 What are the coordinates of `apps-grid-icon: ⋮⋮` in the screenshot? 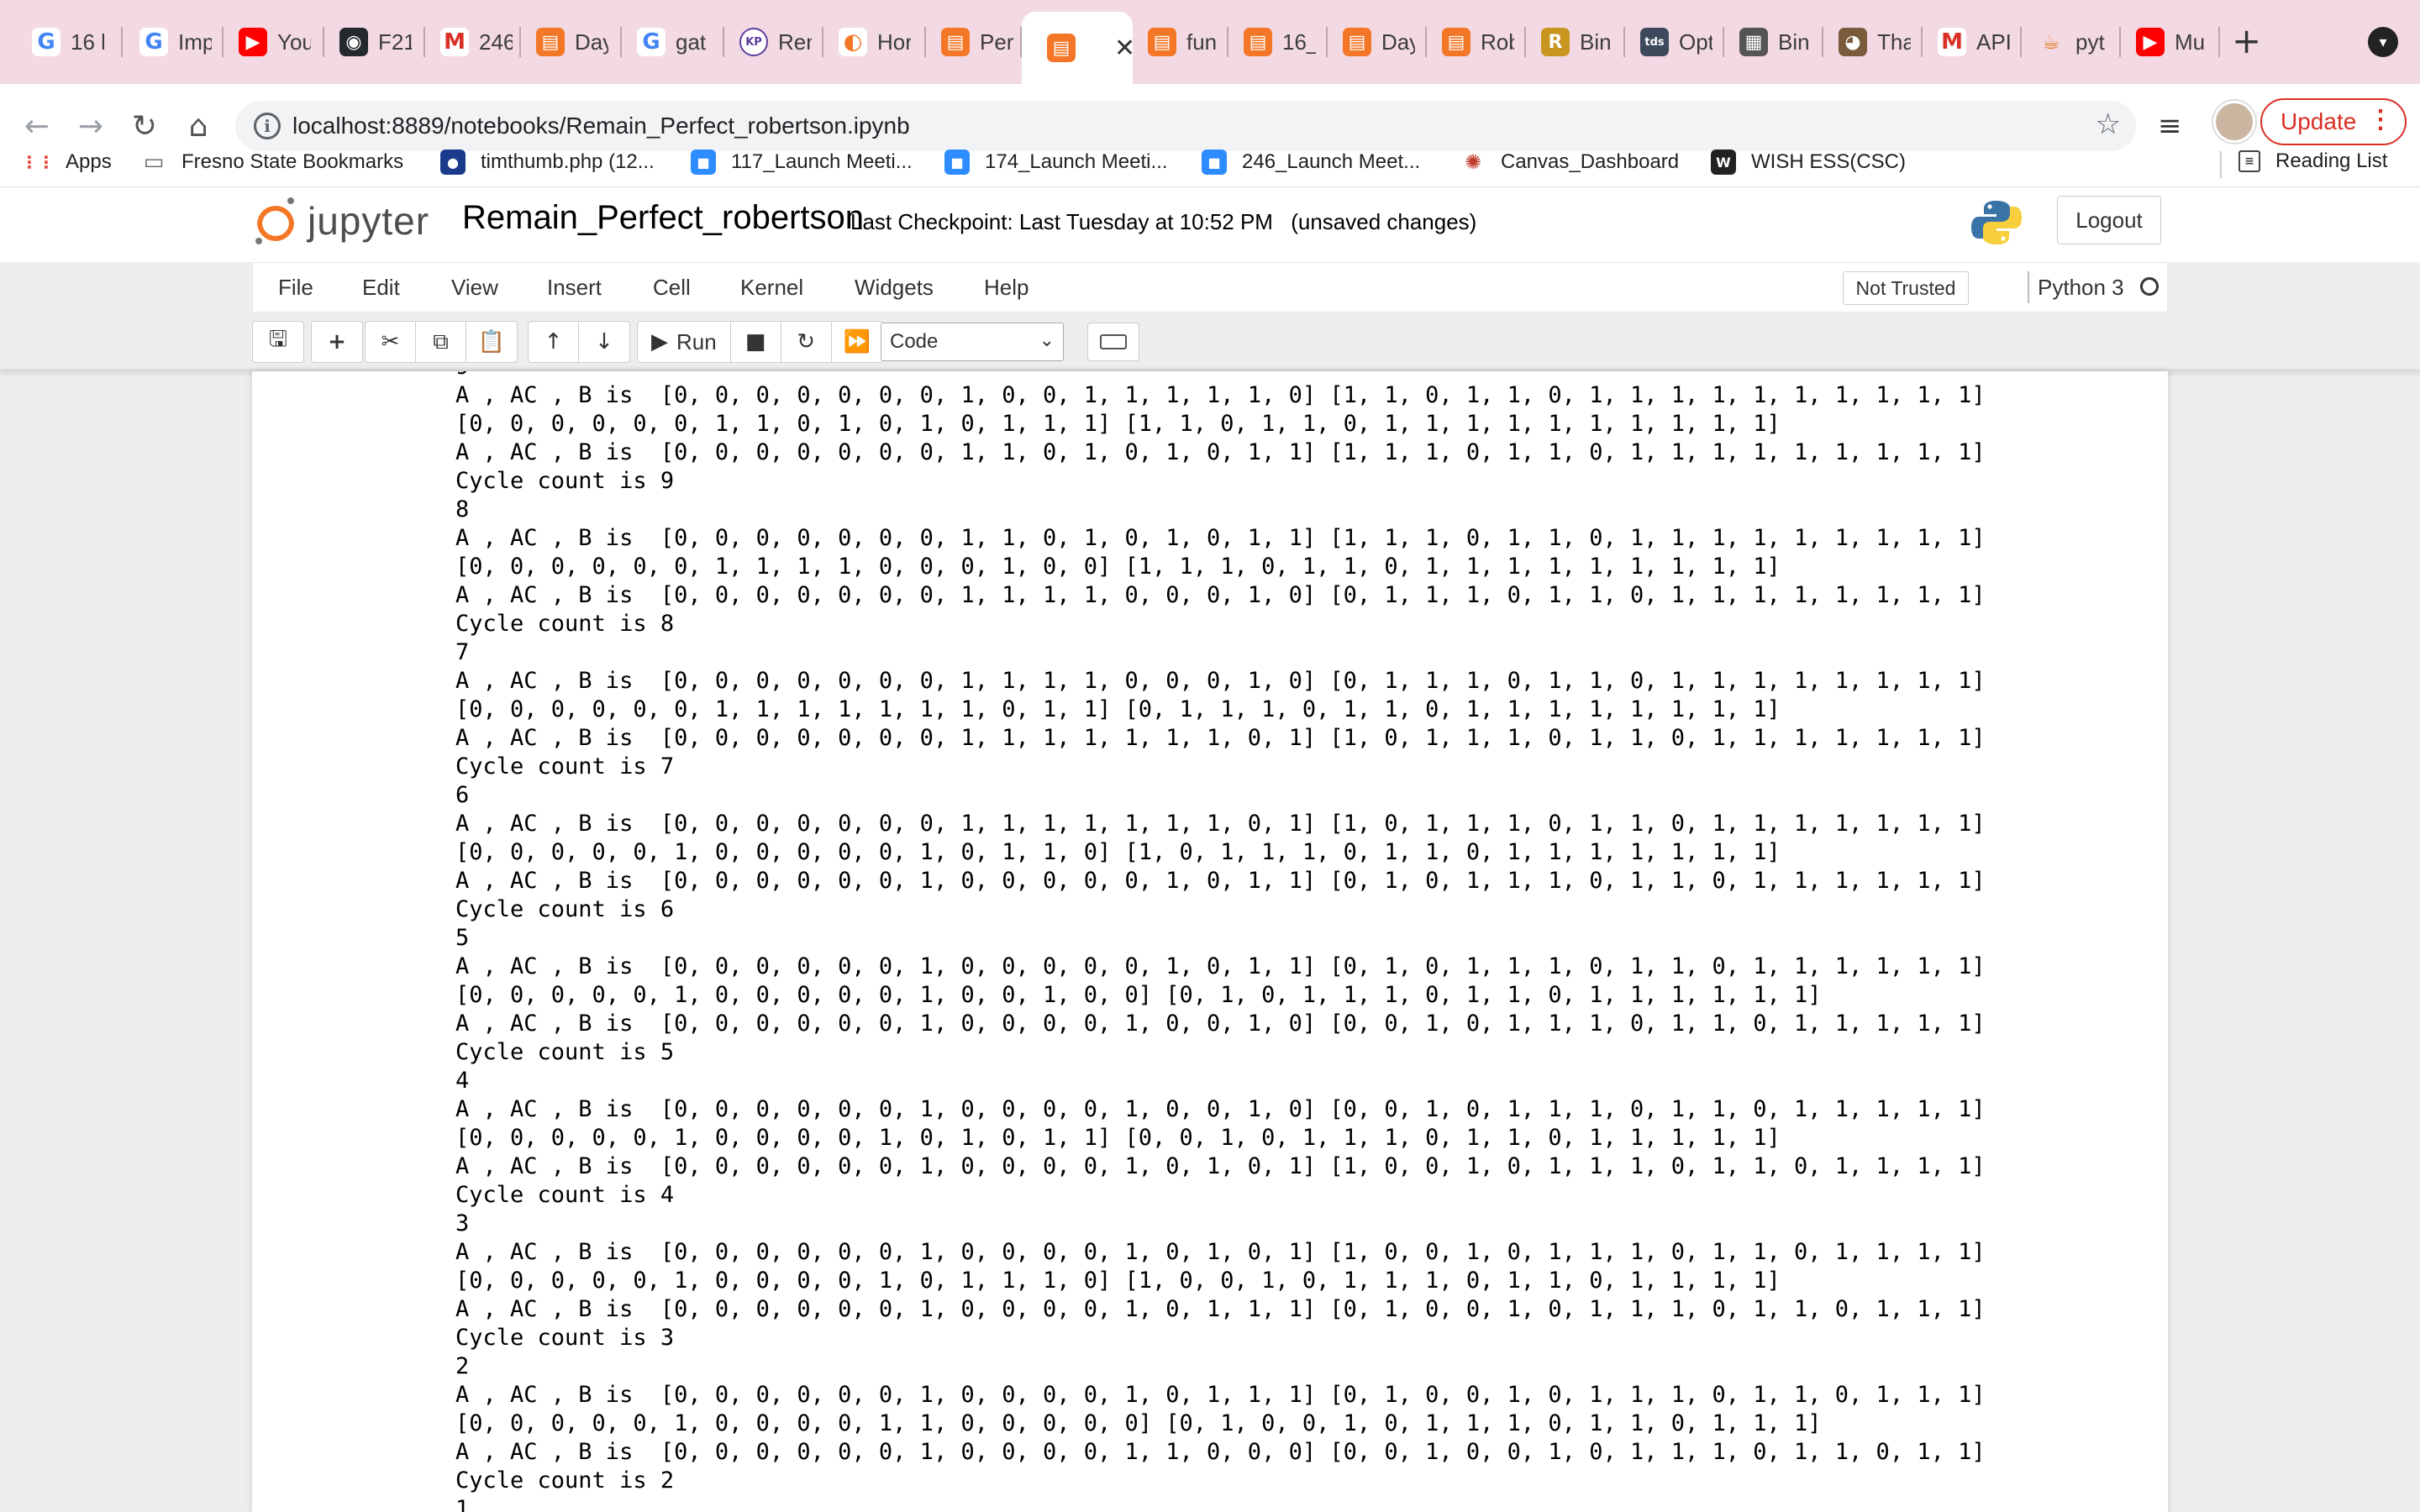 It's located at (38, 162).